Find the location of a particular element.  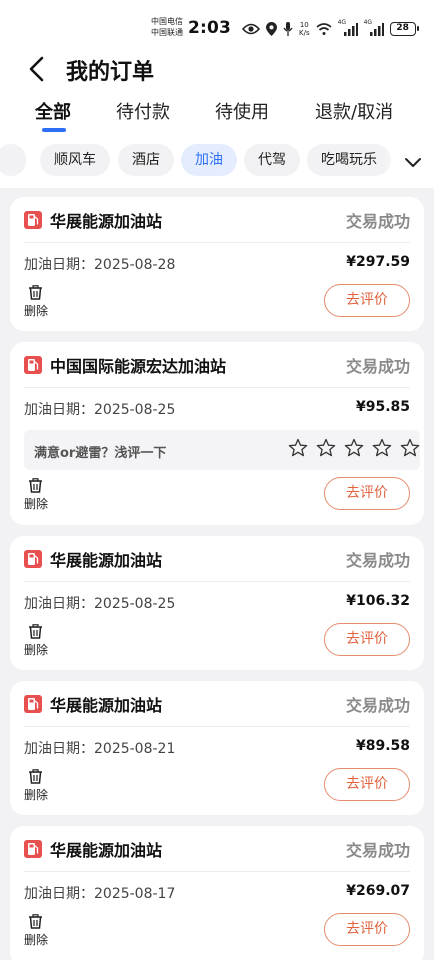

chip-partial is located at coordinates (13, 160).